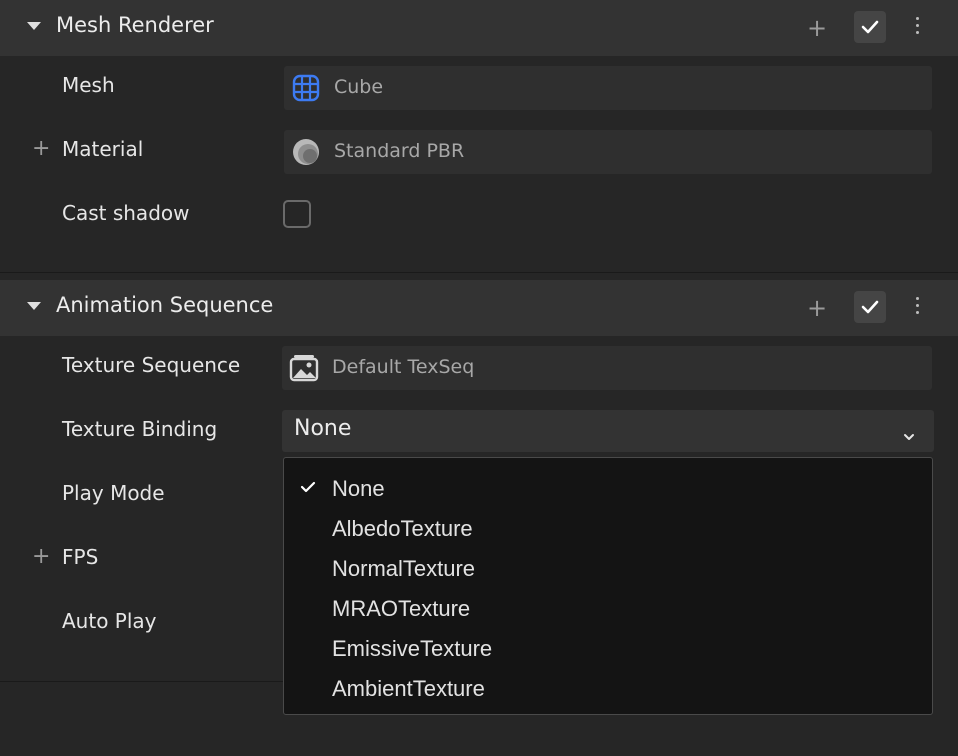 Image resolution: width=958 pixels, height=756 pixels. What do you see at coordinates (358, 489) in the screenshot?
I see `dropdown-option: None` at bounding box center [358, 489].